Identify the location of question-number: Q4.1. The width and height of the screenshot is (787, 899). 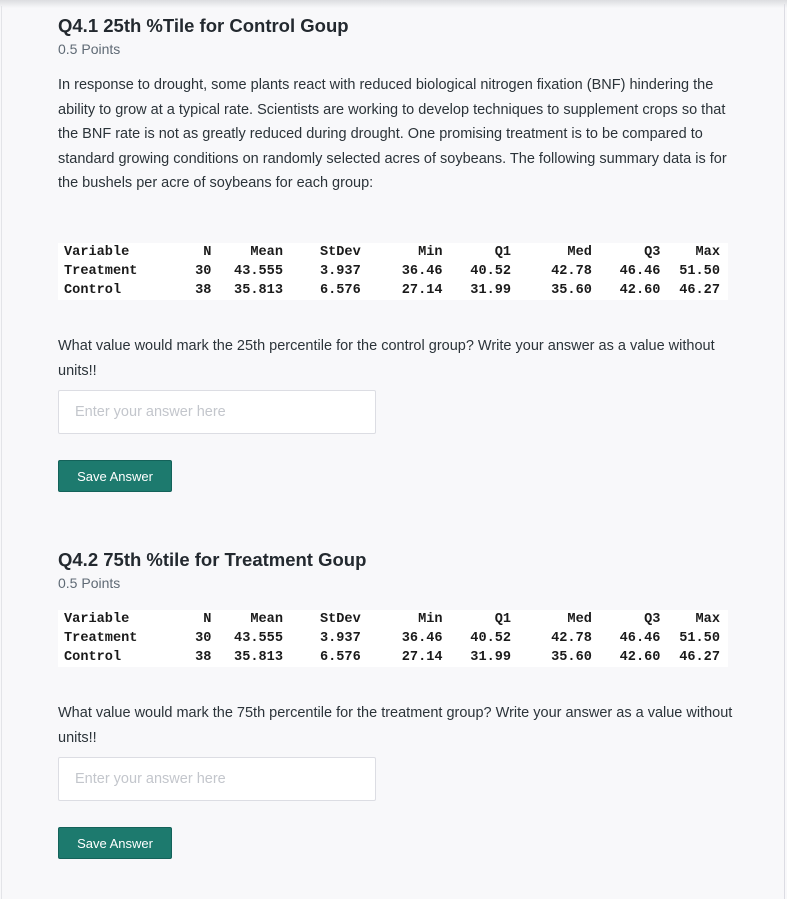
(78, 25).